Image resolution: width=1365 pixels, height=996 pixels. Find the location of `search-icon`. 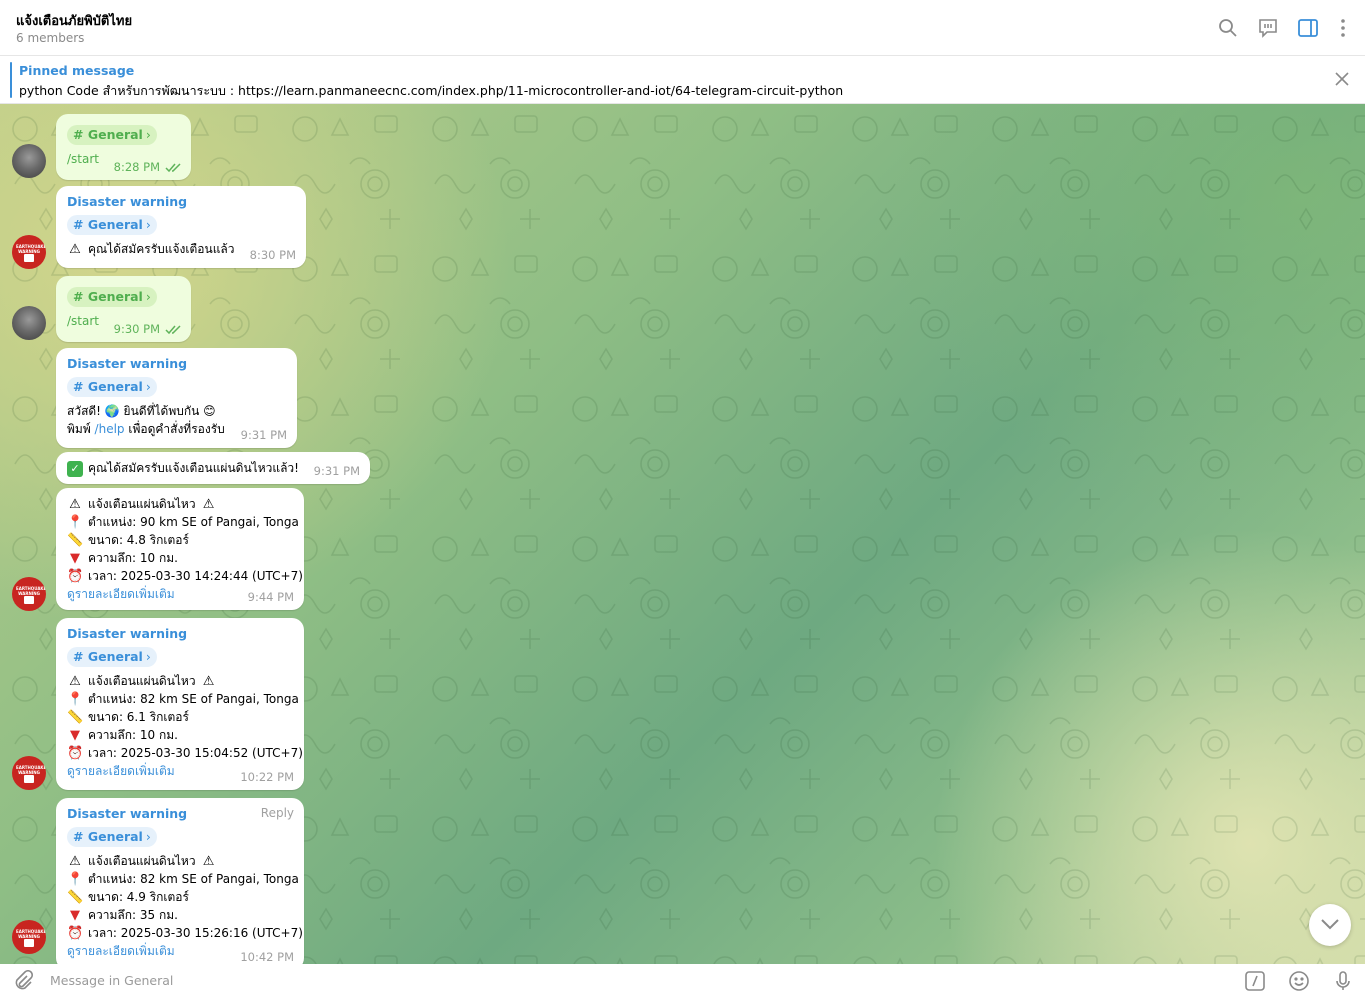

search-icon is located at coordinates (1228, 28).